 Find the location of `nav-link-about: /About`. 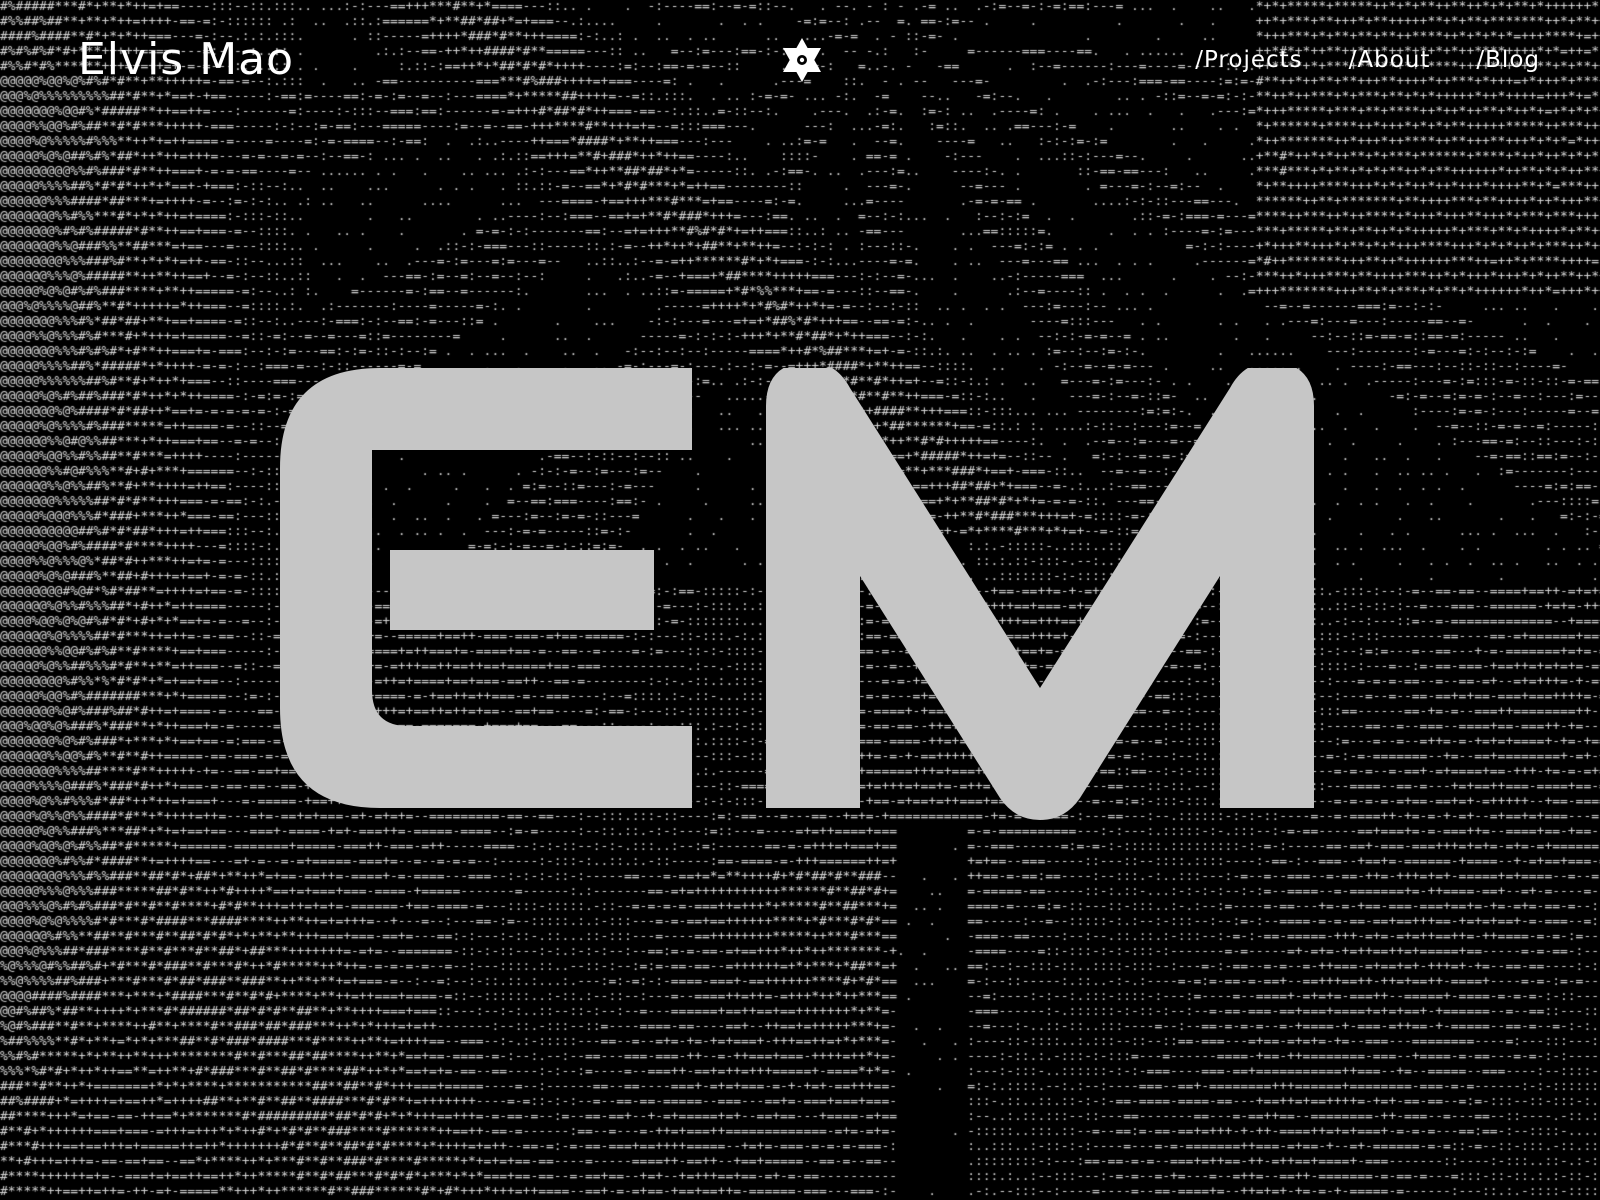

nav-link-about: /About is located at coordinates (1390, 60).